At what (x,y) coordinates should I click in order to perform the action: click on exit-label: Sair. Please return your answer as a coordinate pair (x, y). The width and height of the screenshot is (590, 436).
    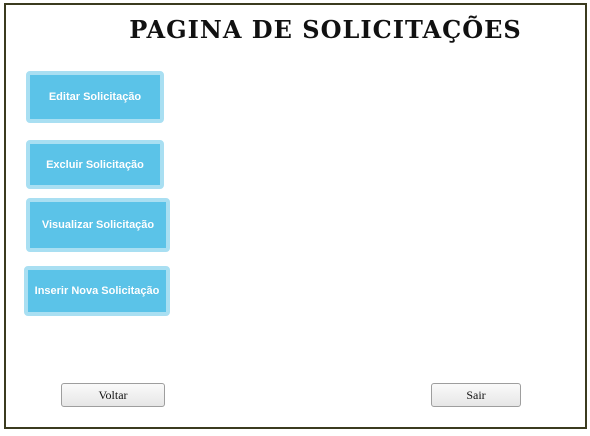
    Looking at the image, I should click on (476, 394).